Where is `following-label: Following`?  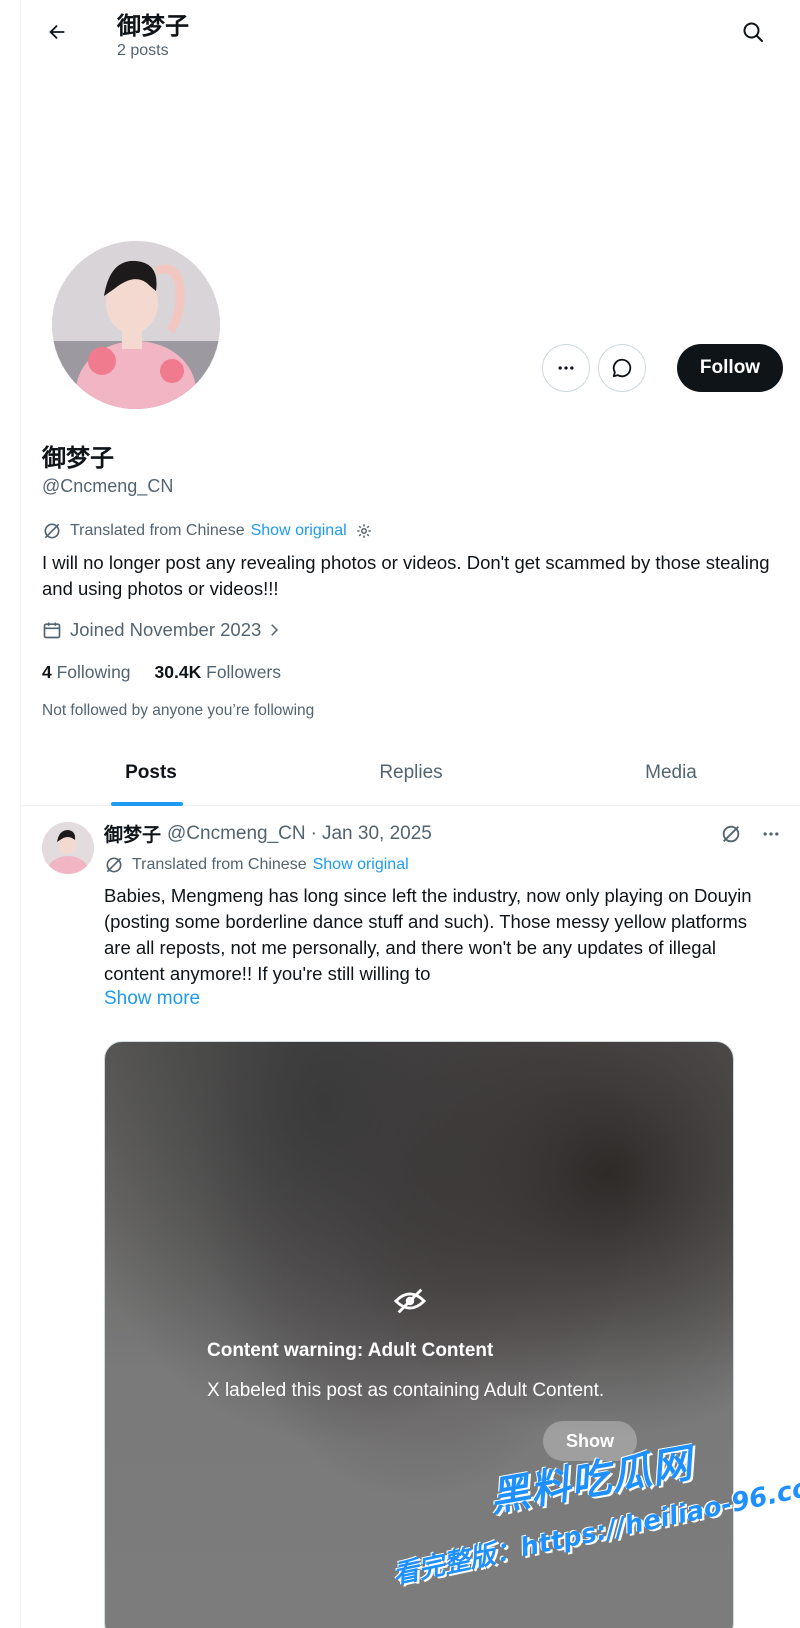 following-label: Following is located at coordinates (93, 672).